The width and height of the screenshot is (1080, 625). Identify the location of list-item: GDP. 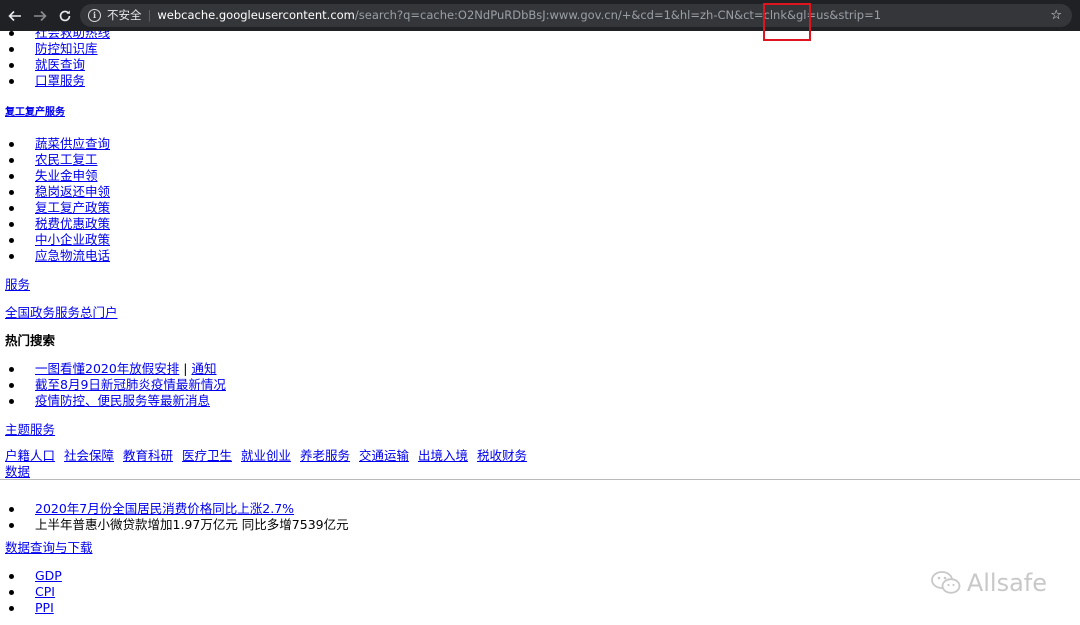
(35, 576).